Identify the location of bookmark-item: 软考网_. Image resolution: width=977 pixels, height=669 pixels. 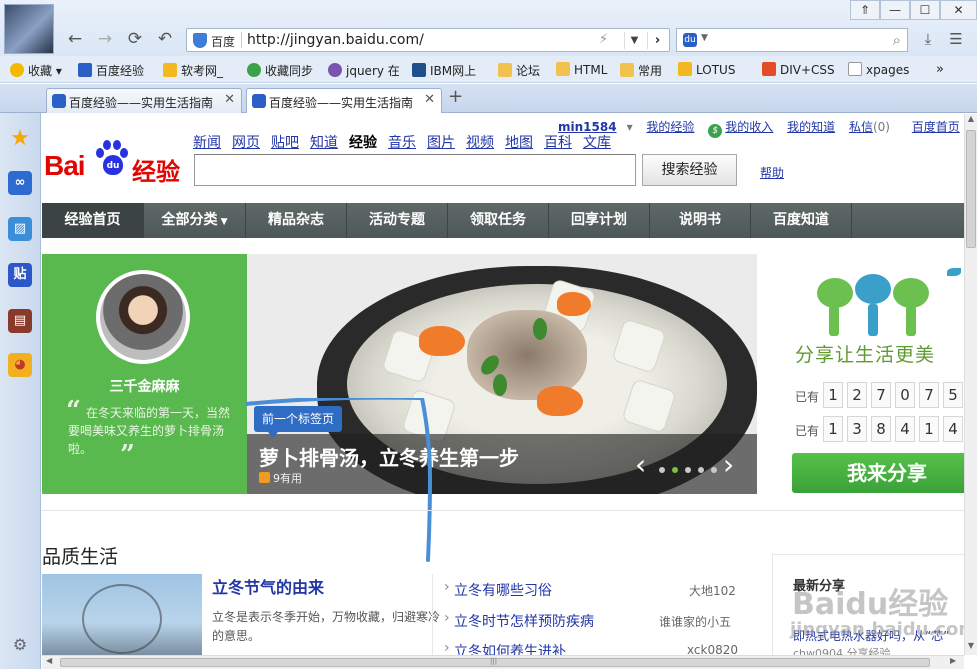
(193, 70).